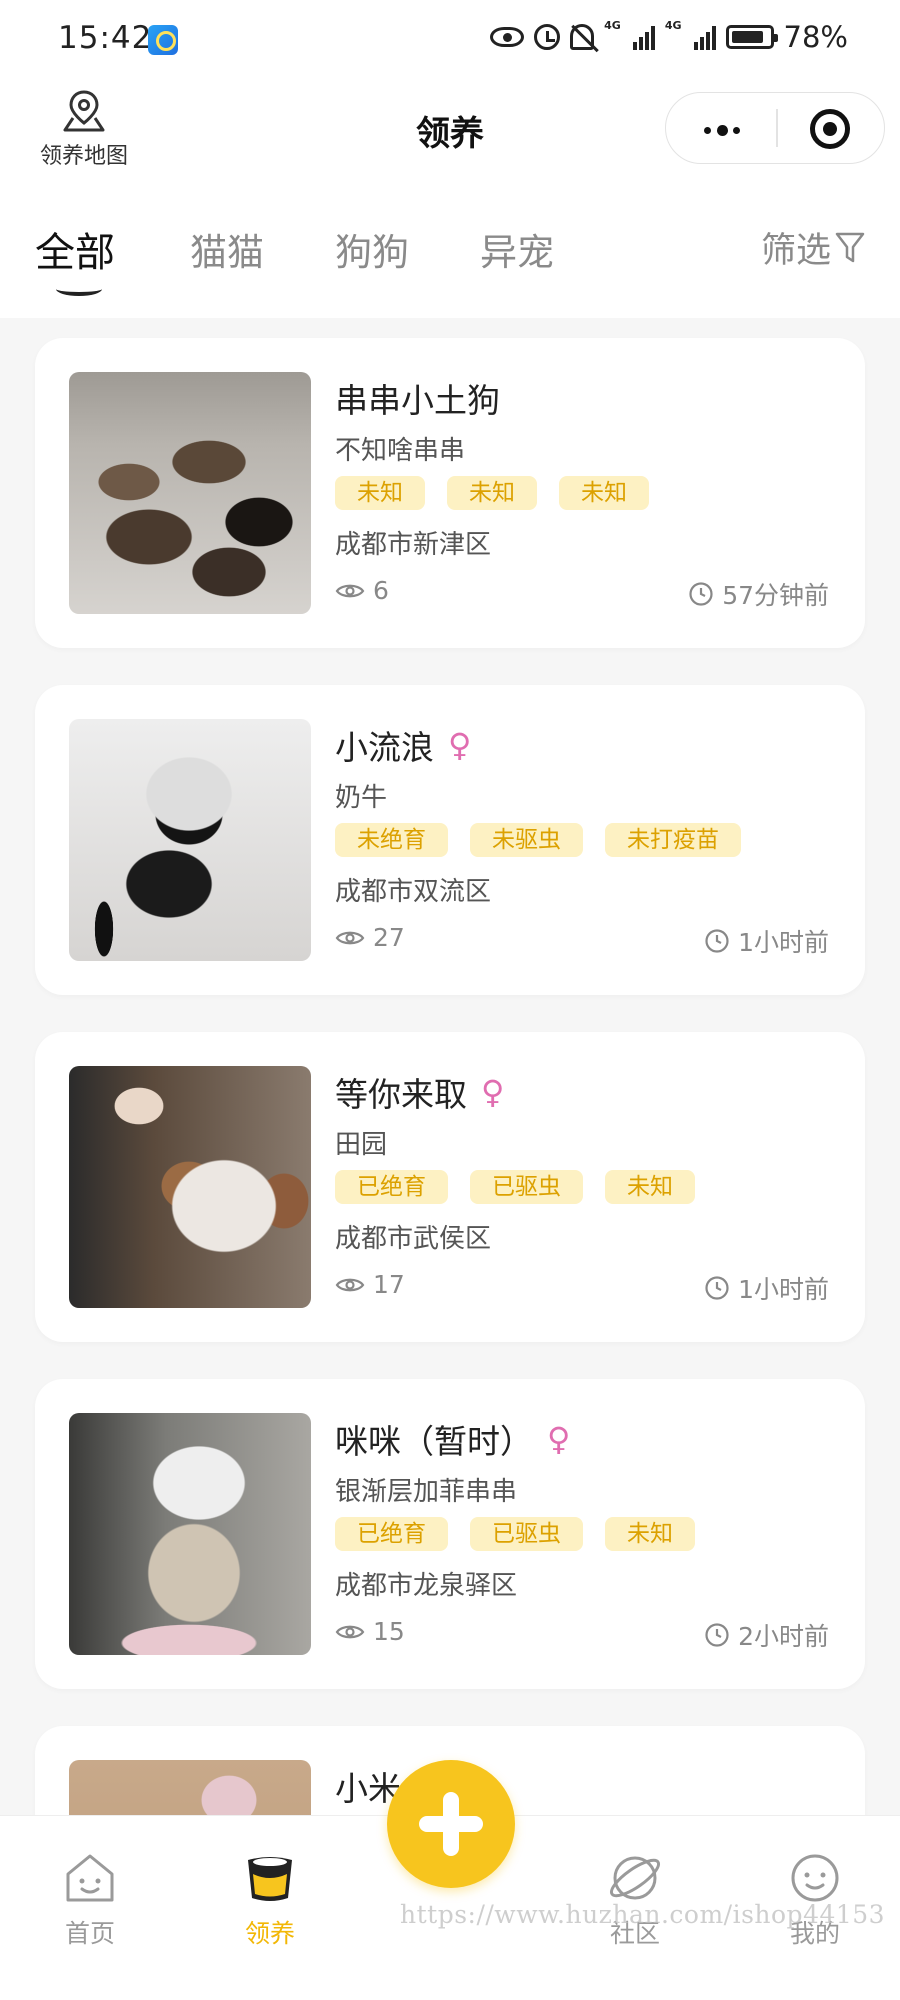 This screenshot has width=900, height=2000. I want to click on close-miniprogram-button, so click(830, 129).